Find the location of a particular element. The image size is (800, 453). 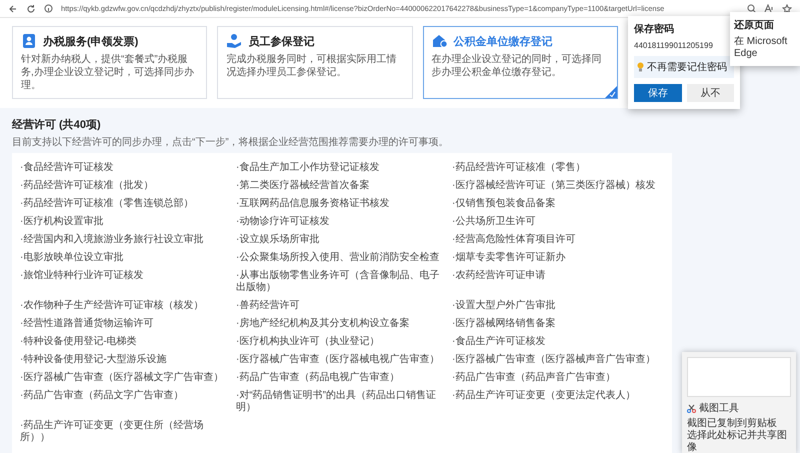

scissors-icon is located at coordinates (691, 408).